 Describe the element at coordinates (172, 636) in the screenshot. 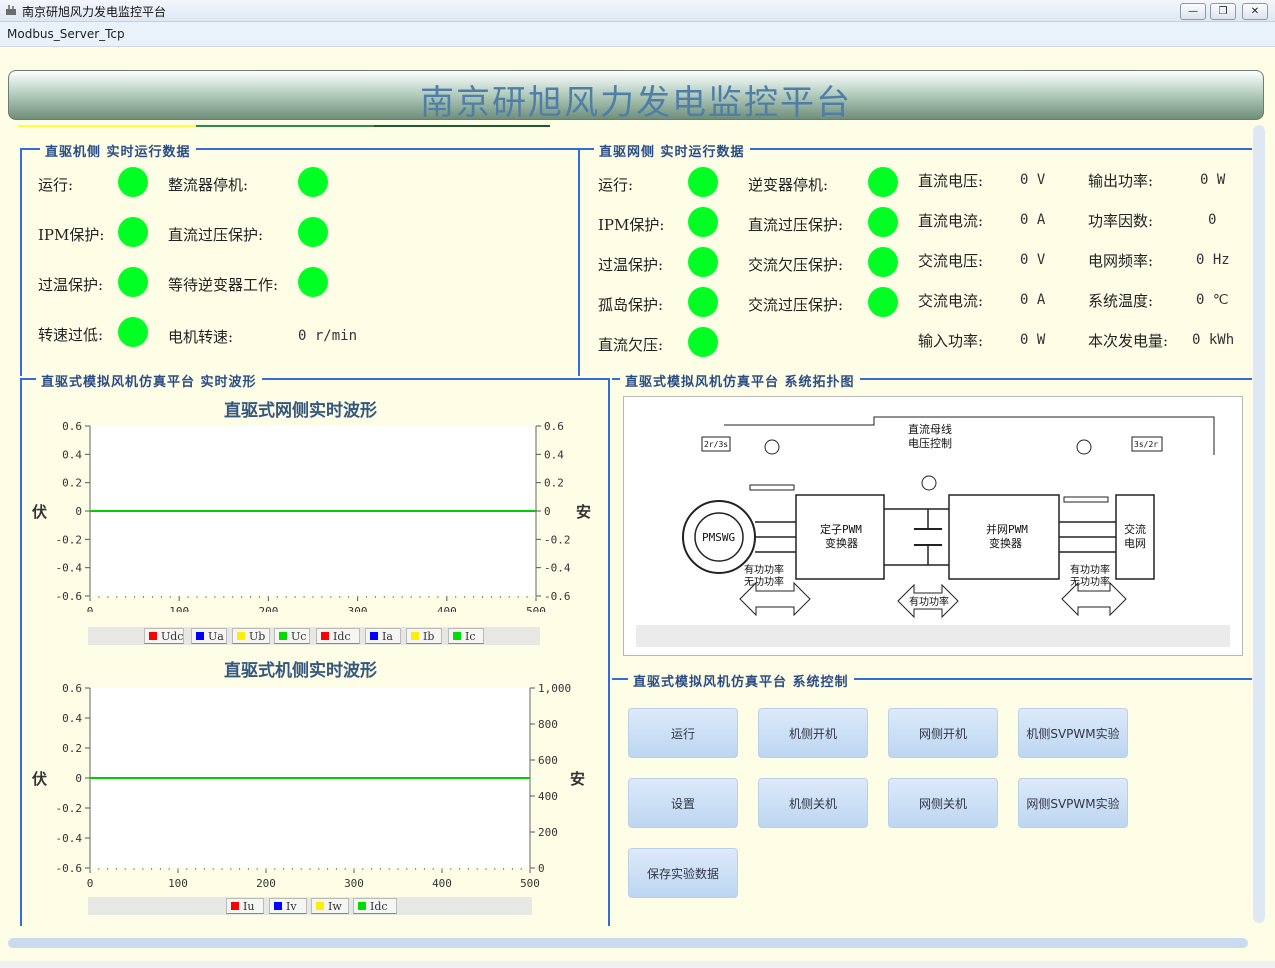

I see `legend-text: Udc` at that location.